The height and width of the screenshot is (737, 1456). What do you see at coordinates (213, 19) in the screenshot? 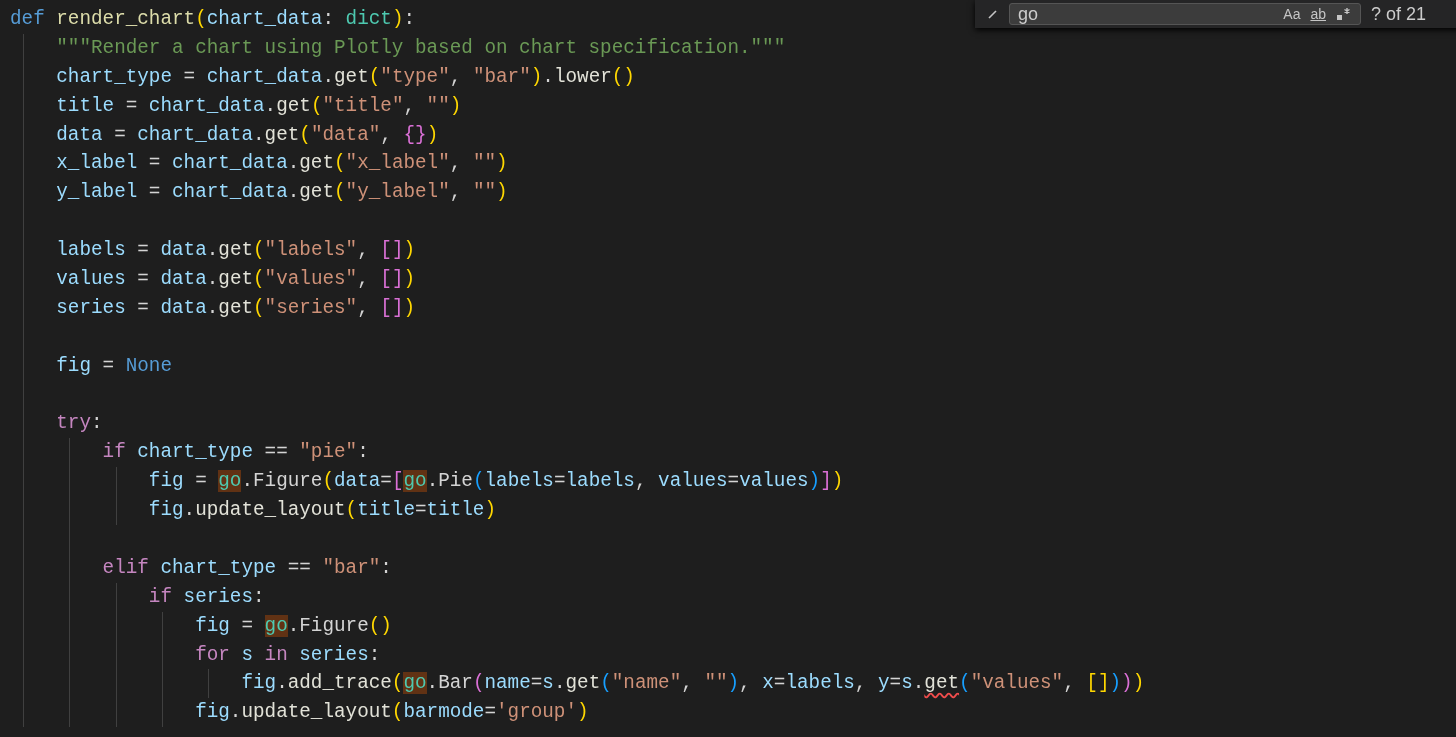
I see `code-line: def render_chart(chart_data: dict):` at bounding box center [213, 19].